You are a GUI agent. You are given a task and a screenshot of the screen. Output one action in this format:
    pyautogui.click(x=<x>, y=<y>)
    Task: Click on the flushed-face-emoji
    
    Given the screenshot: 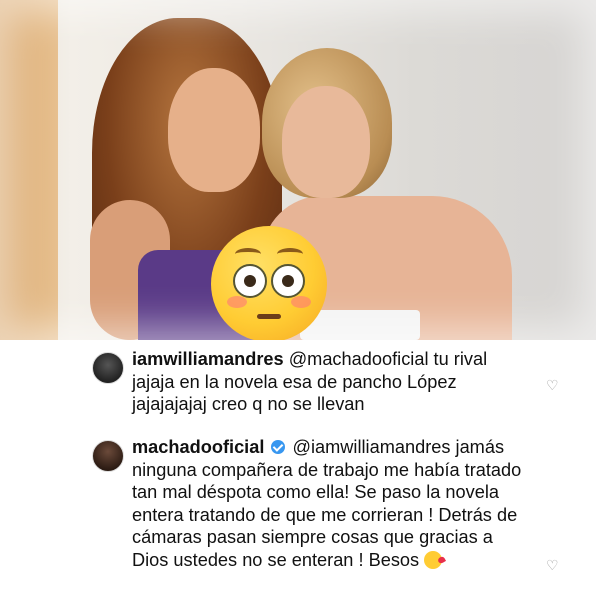 What is the action you would take?
    pyautogui.click(x=269, y=283)
    